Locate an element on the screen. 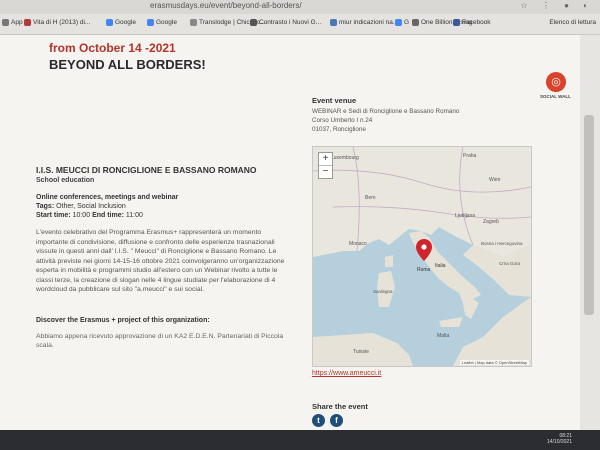 The width and height of the screenshot is (600, 450). svg-text: Sardegna is located at coordinates (383, 291).